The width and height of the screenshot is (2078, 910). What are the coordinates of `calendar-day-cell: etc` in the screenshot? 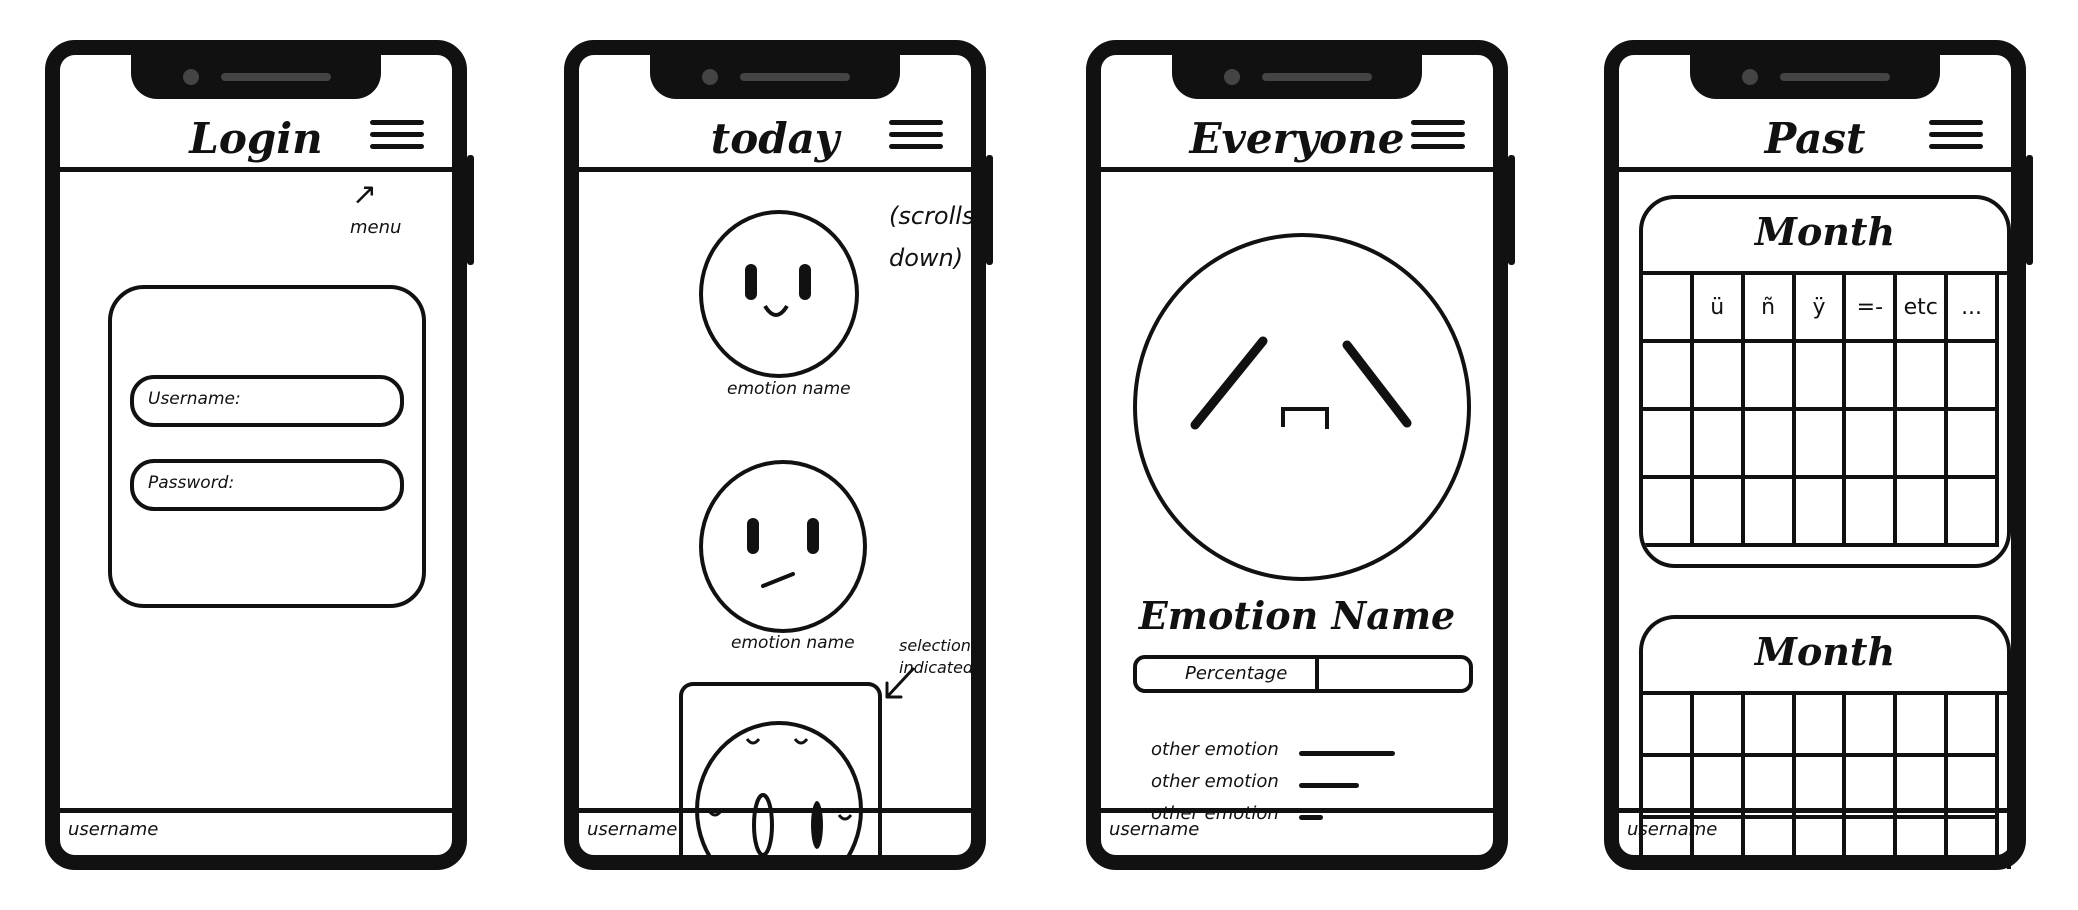 It's located at (1923, 309).